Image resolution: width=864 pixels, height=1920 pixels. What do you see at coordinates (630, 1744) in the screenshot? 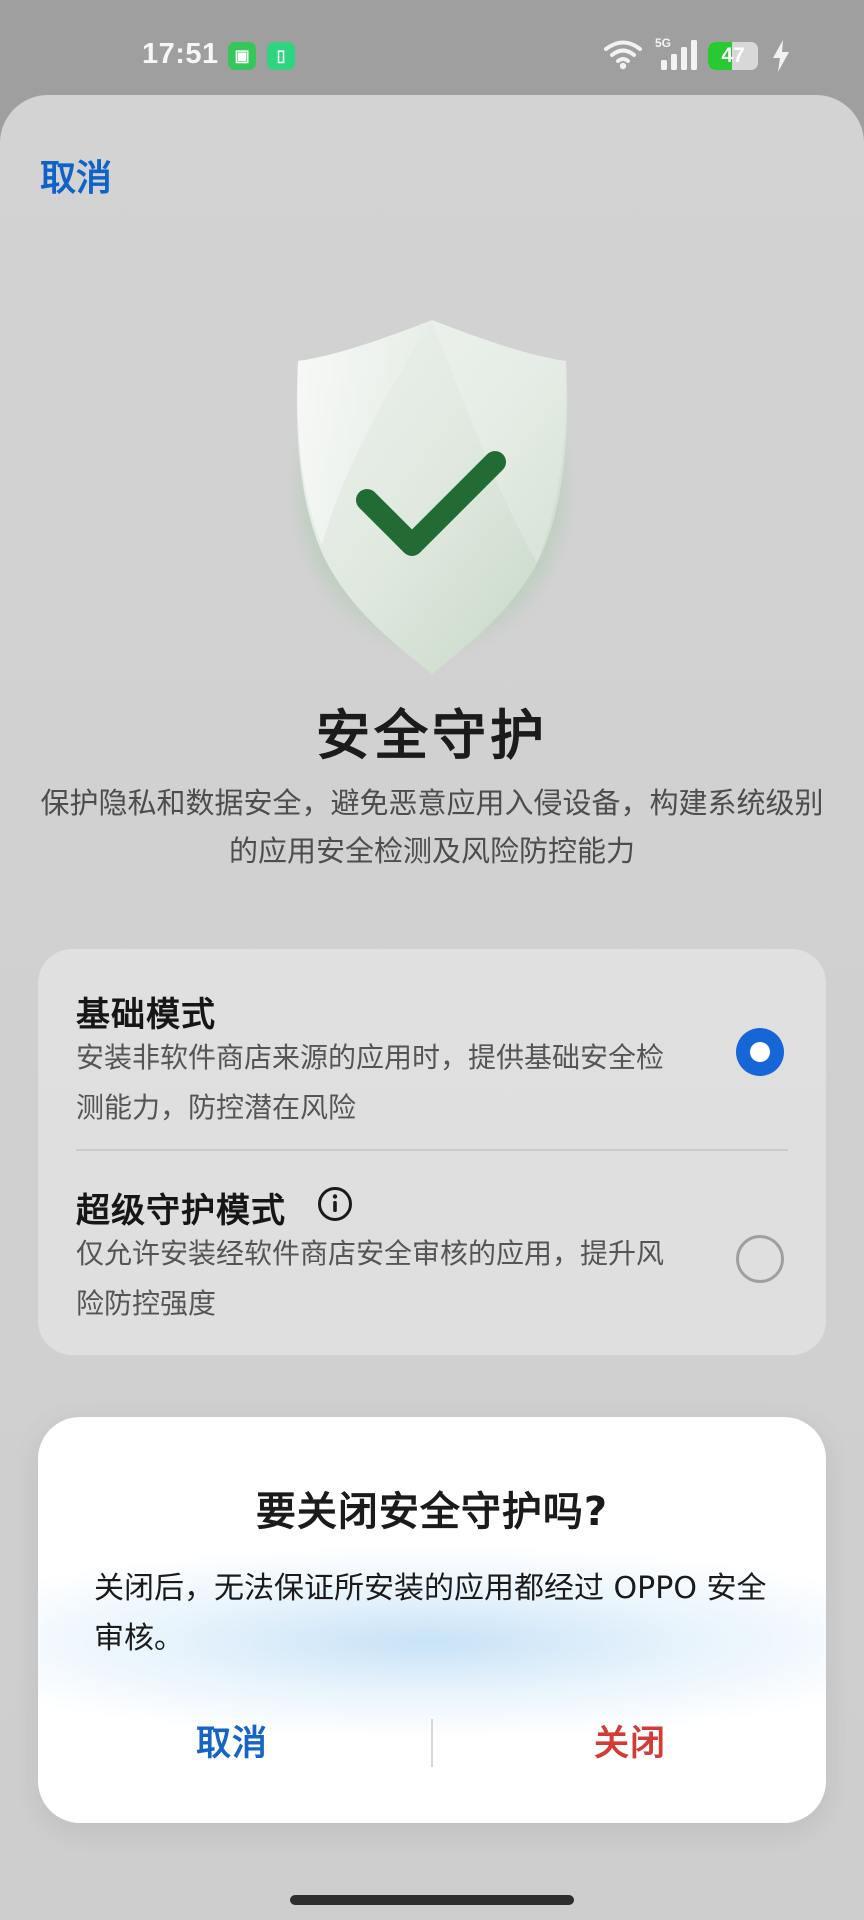
I see `dialog-close-button: 关闭` at bounding box center [630, 1744].